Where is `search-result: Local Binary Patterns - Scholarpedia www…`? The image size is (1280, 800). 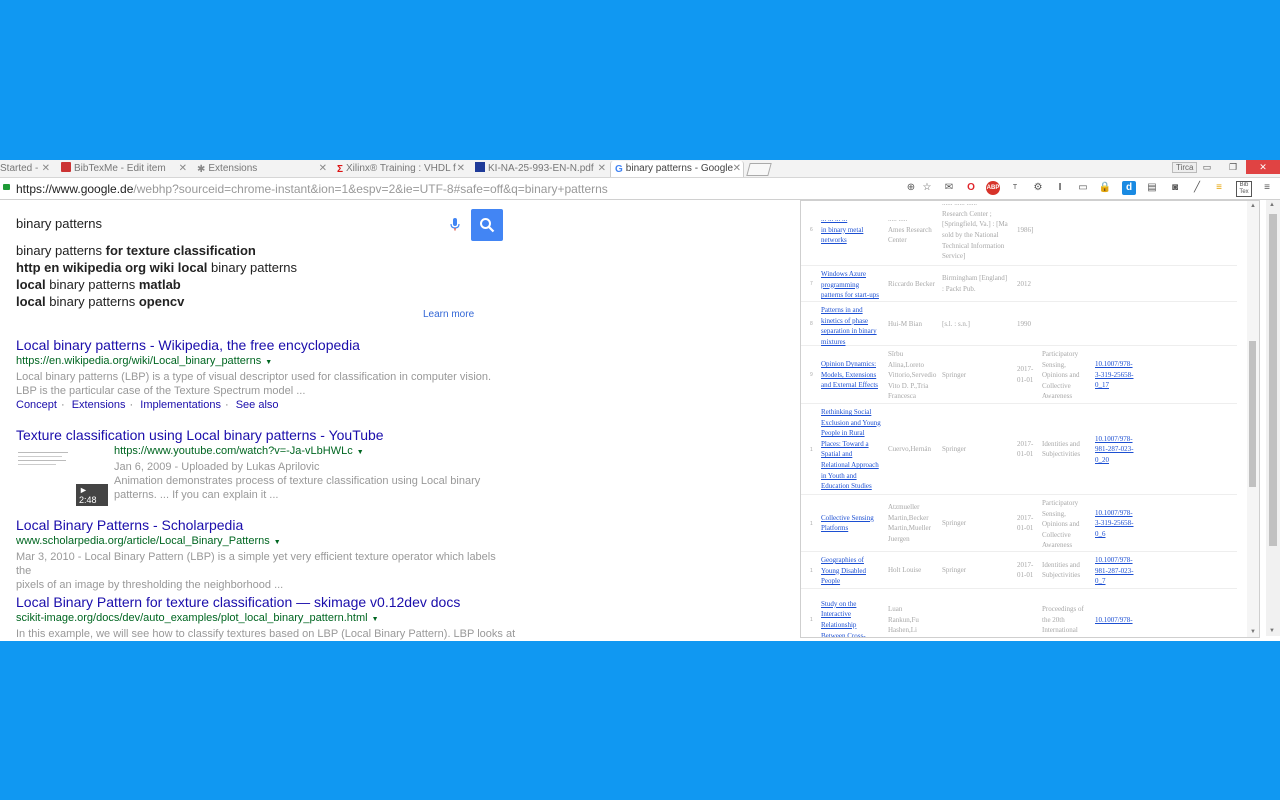
search-result: Local Binary Patterns - Scholarpedia www… is located at coordinates (256, 554).